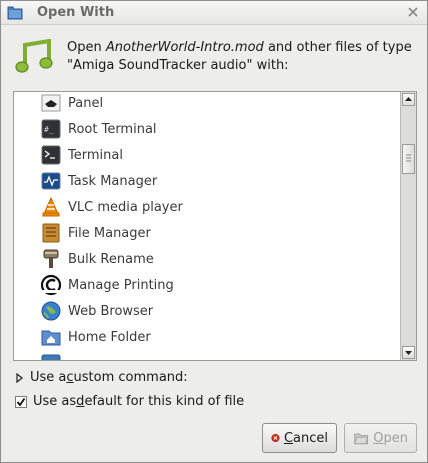 This screenshot has height=463, width=428. What do you see at coordinates (111, 311) in the screenshot?
I see `app-label: Web Browser` at bounding box center [111, 311].